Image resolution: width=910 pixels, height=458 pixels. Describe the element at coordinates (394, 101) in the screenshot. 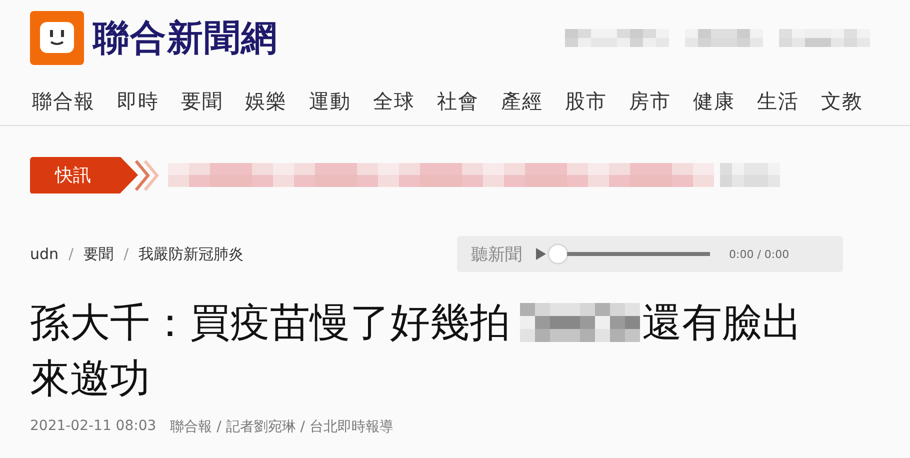

I see `nav-link: 全球` at that location.